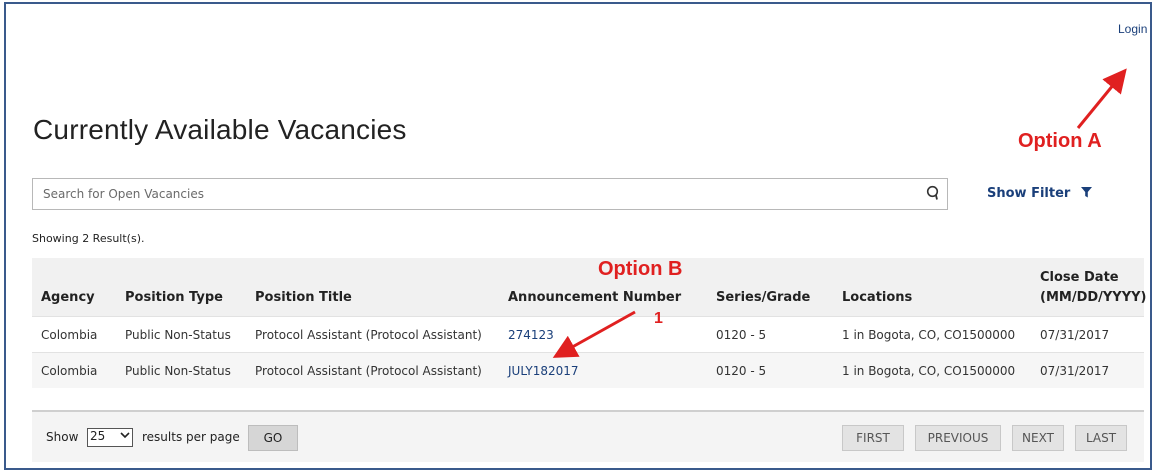 This screenshot has width=1156, height=474. Describe the element at coordinates (1132, 29) in the screenshot. I see `login-link: Login` at that location.